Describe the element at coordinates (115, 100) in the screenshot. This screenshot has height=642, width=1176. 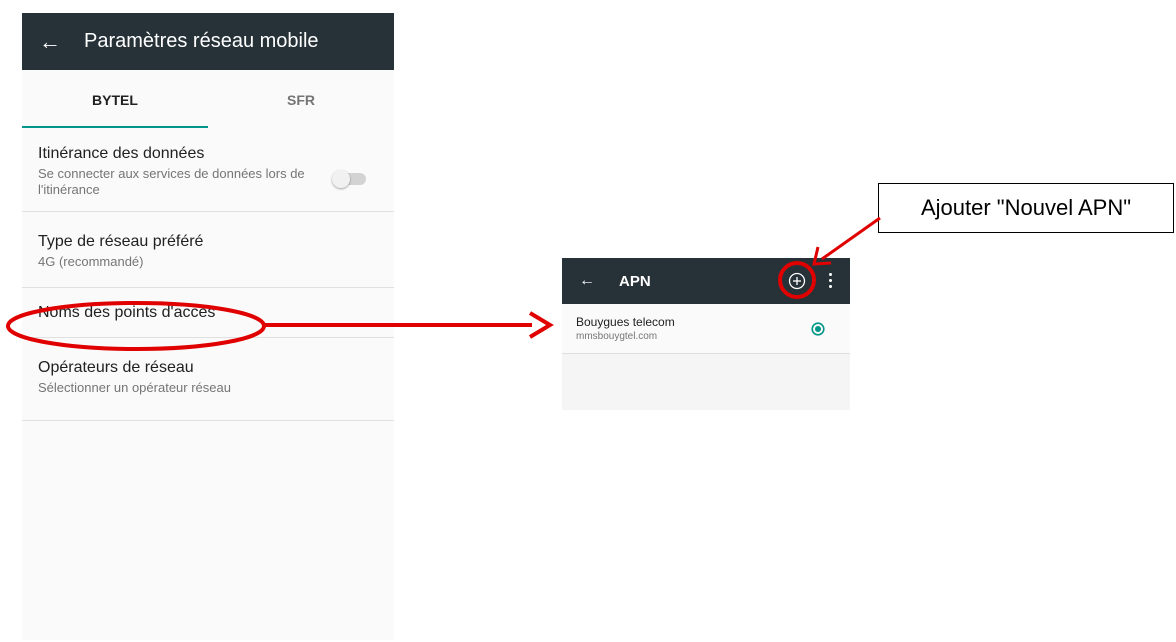
I see `tab-bytel: BYTEL` at that location.